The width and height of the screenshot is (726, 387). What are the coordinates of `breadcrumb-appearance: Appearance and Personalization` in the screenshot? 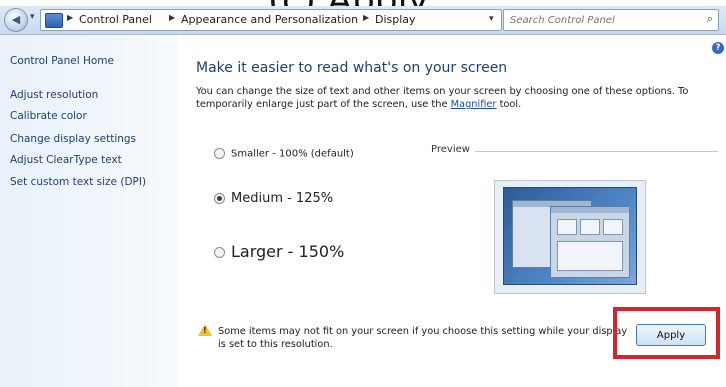 It's located at (269, 19).